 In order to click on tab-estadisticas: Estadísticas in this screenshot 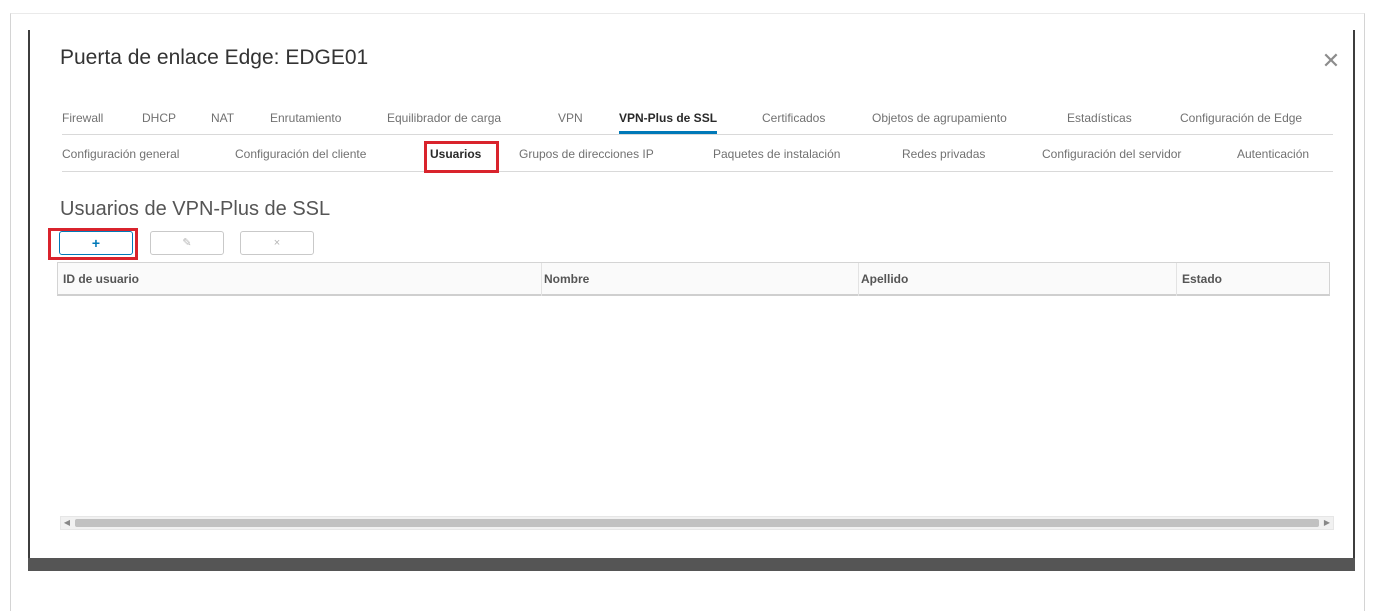, I will do `click(1099, 118)`.